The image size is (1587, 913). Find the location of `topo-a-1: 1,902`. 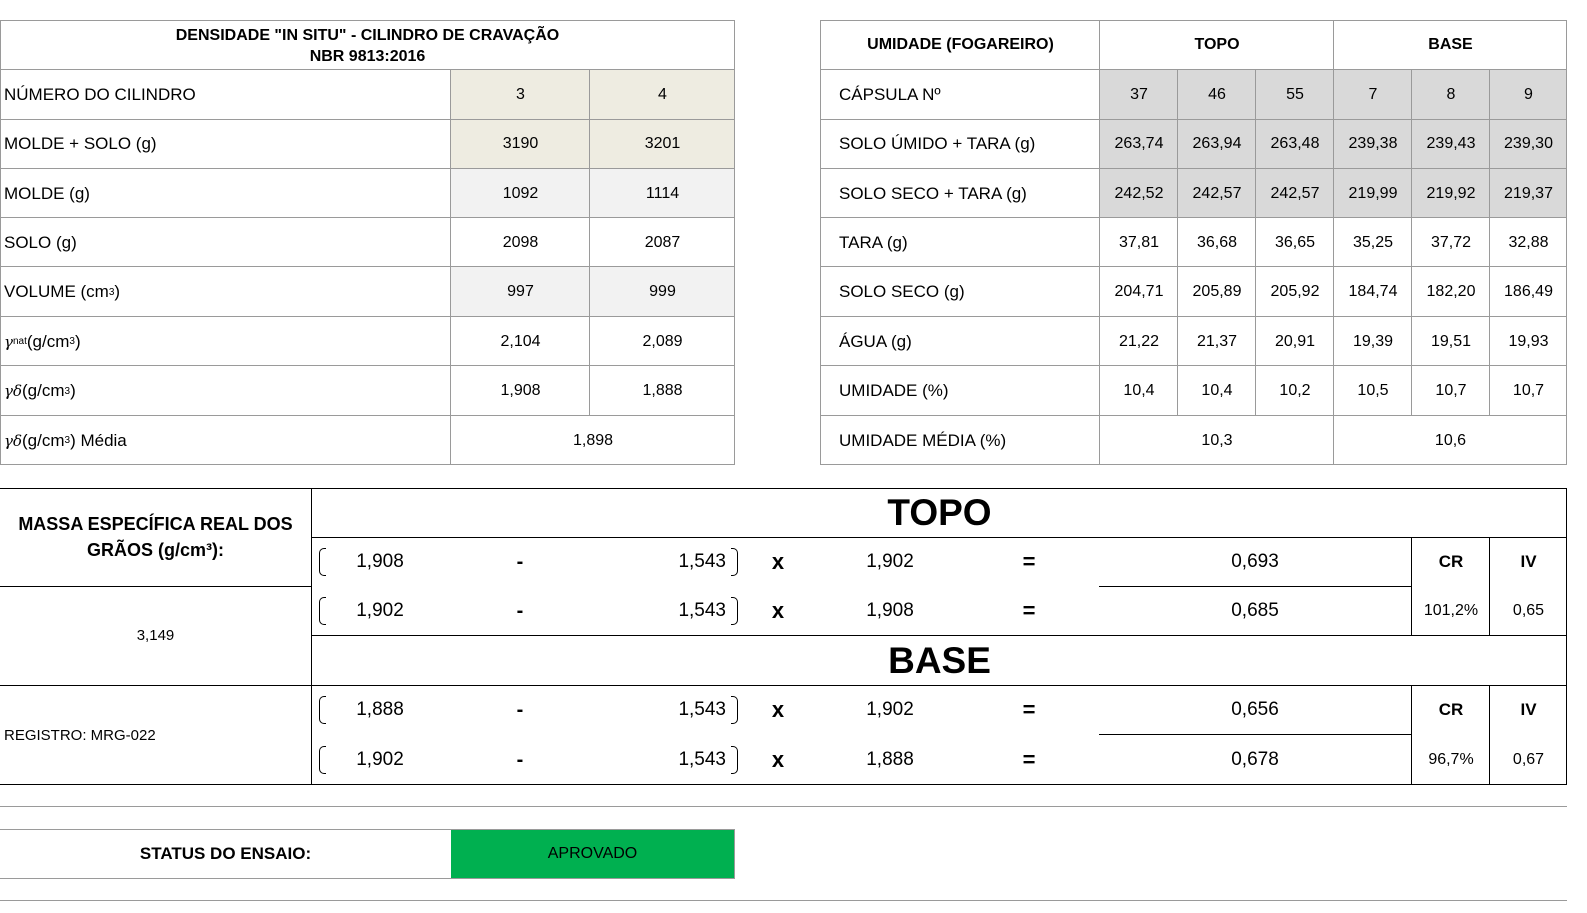

topo-a-1: 1,902 is located at coordinates (380, 610).